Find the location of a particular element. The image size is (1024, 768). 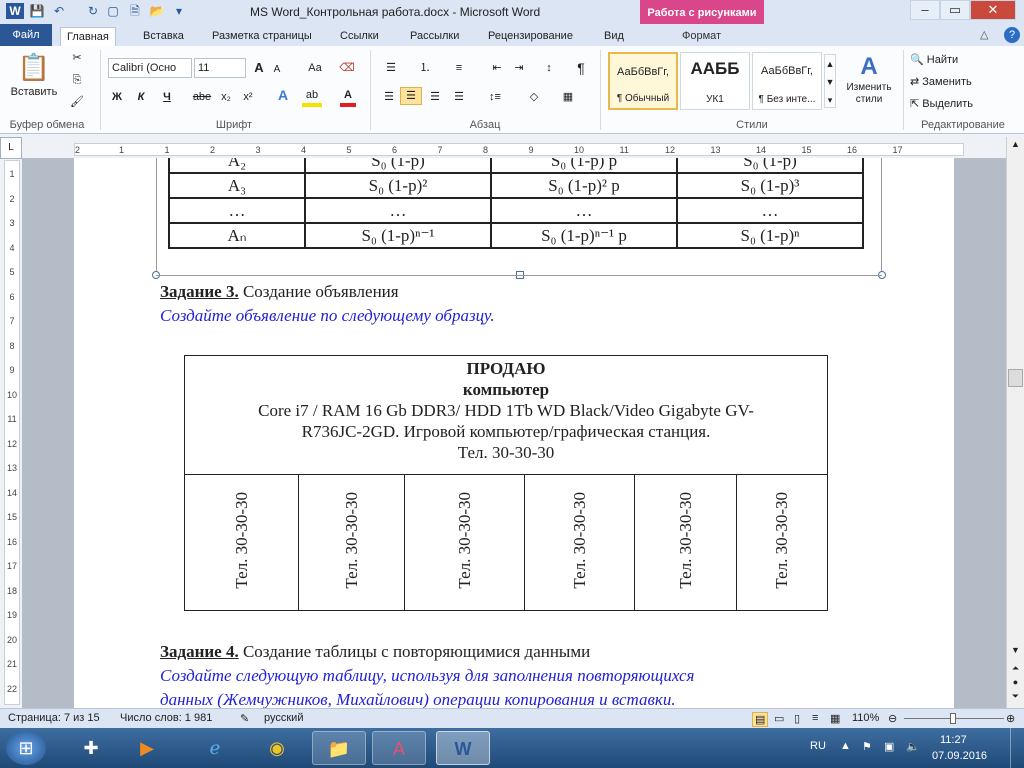

font-color-icon: A is located at coordinates (348, 97).